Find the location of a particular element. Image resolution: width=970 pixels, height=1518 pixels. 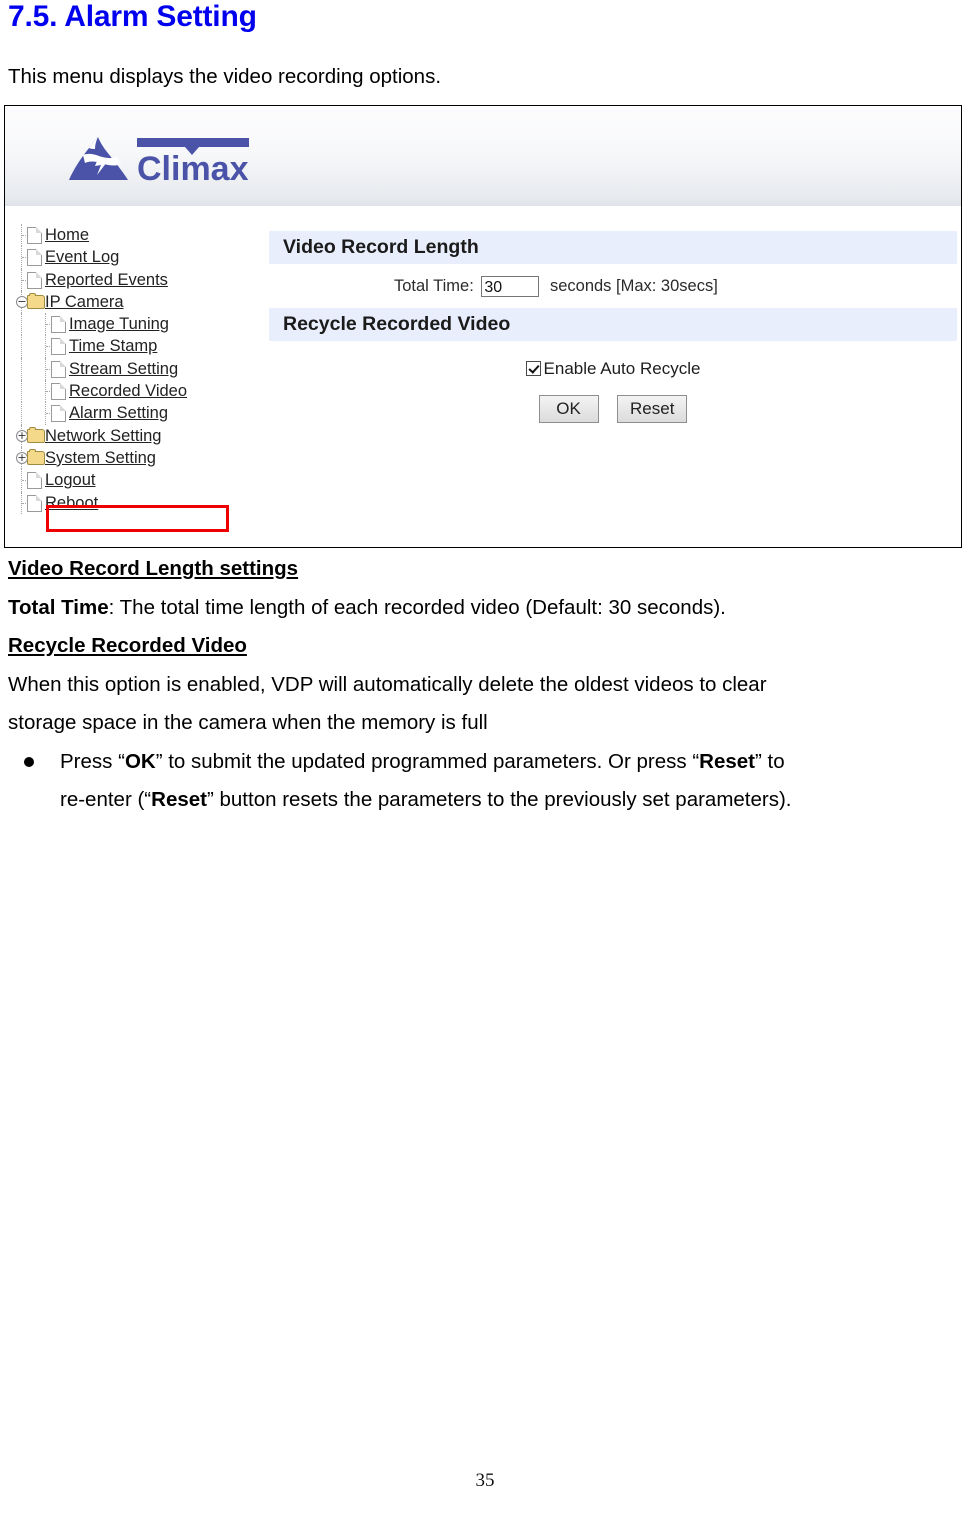

bullet-ok-term: OK is located at coordinates (140, 761).